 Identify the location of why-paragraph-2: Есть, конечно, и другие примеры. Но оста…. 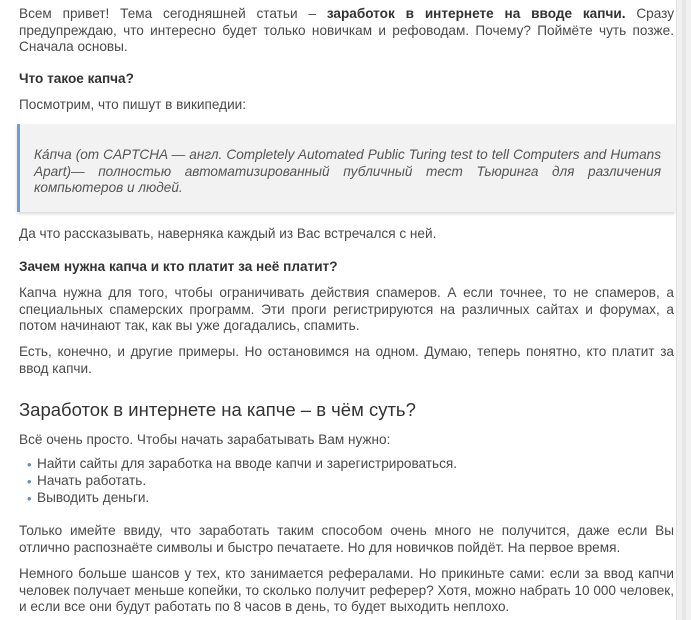
(346, 360).